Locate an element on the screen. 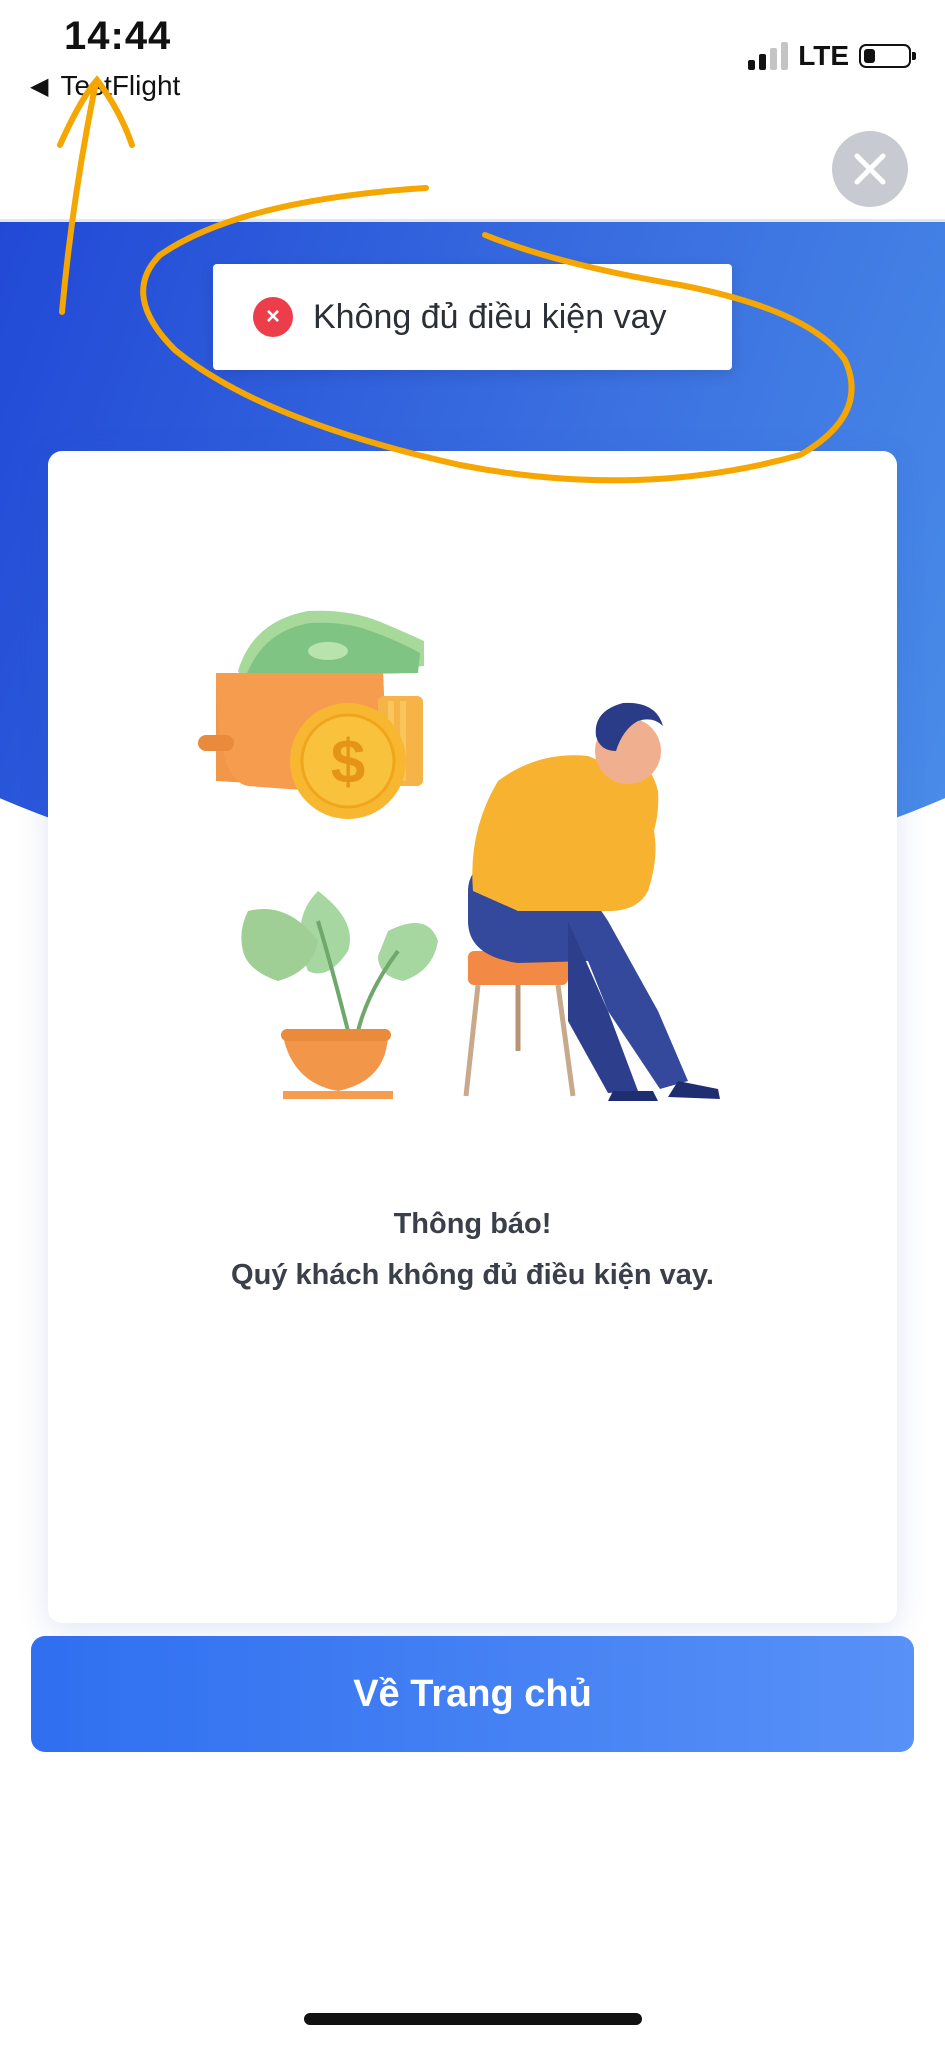 The image size is (945, 2048). close-button is located at coordinates (870, 169).